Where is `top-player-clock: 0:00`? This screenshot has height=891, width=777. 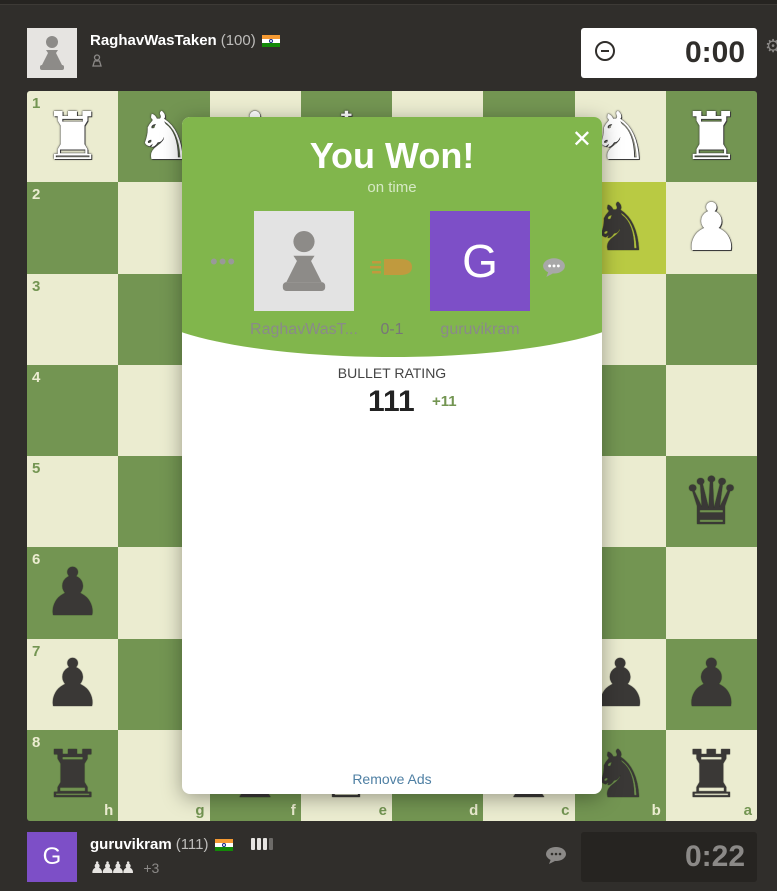 top-player-clock: 0:00 is located at coordinates (669, 53).